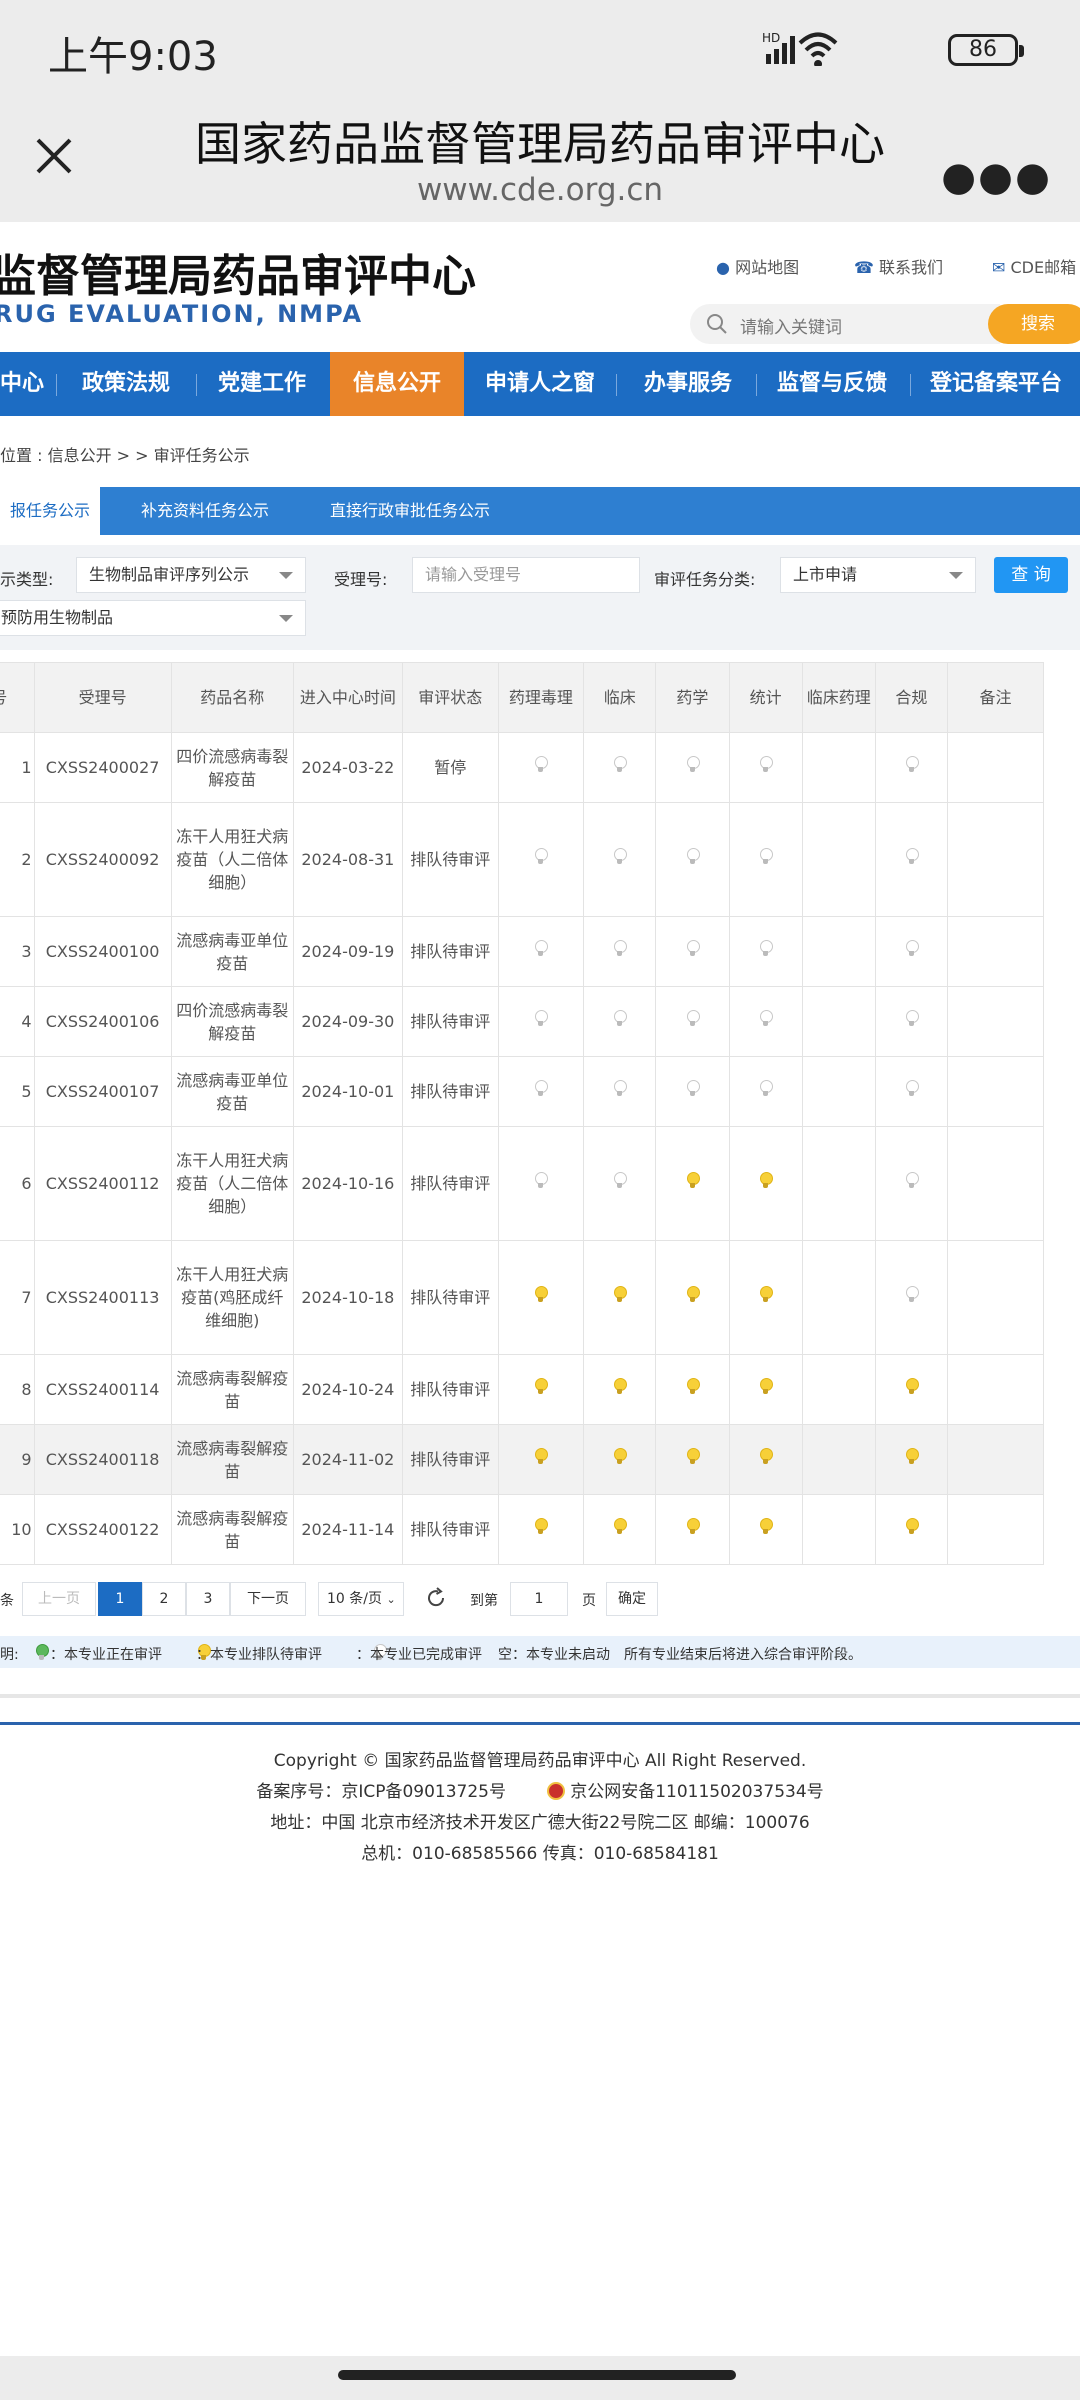  I want to click on row-accept-number: CXSS2400107, so click(102, 1091).